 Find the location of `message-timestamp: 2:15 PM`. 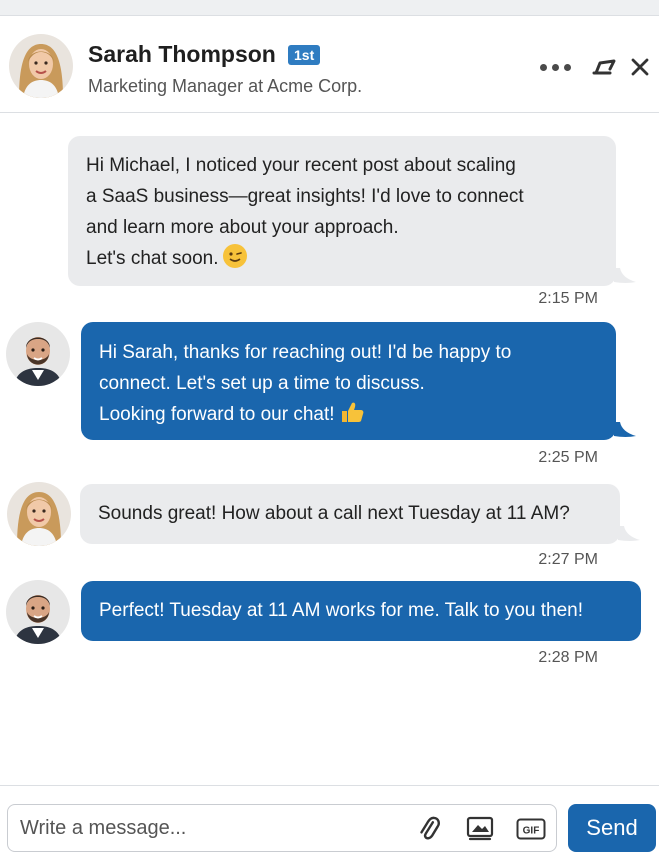

message-timestamp: 2:15 PM is located at coordinates (568, 298).